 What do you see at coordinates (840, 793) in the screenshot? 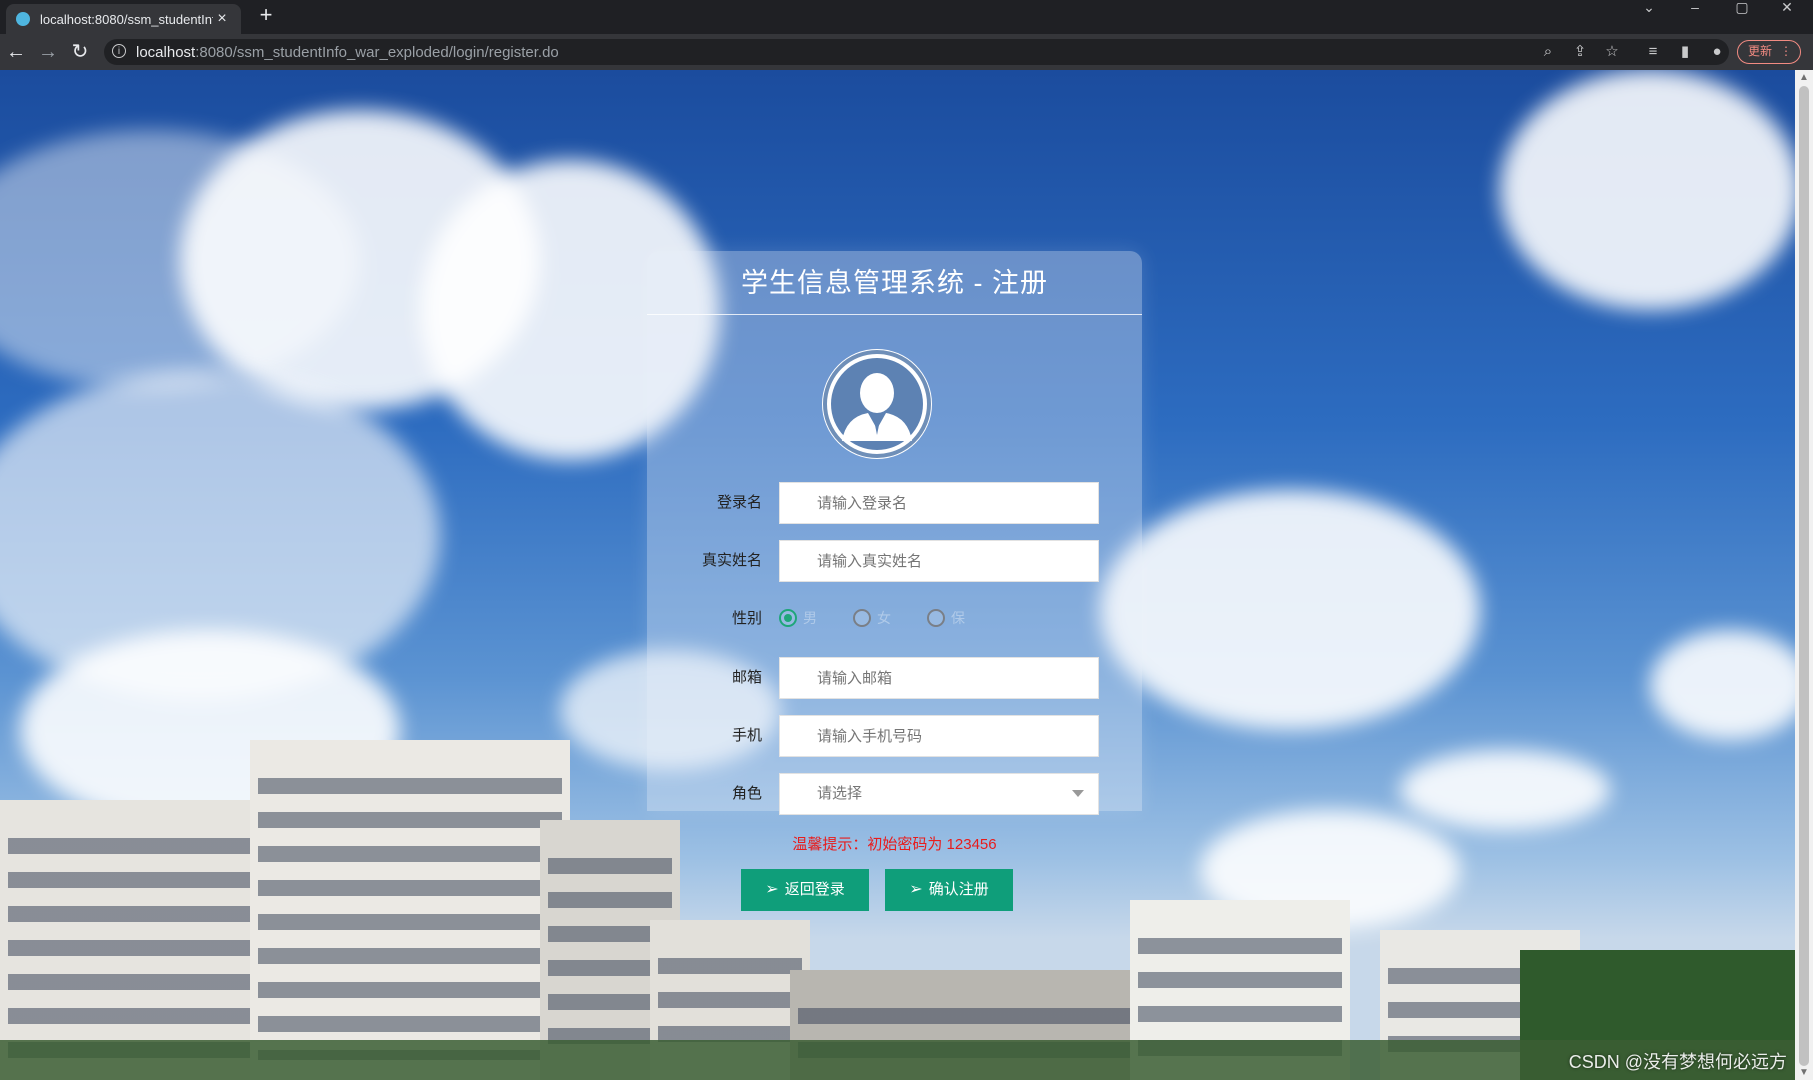
I see `role-select-value: 请选择` at bounding box center [840, 793].